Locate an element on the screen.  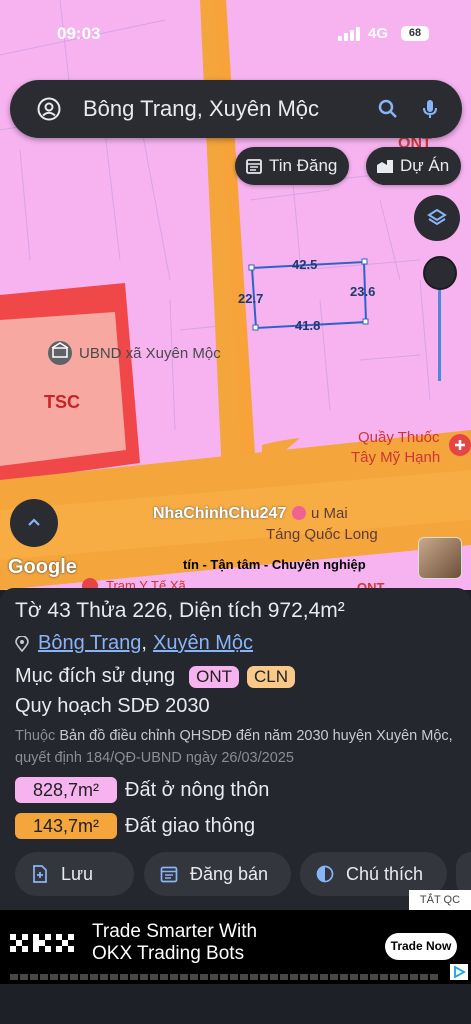
funeral-label-2: Táng Quốc Long is located at coordinates (322, 534).